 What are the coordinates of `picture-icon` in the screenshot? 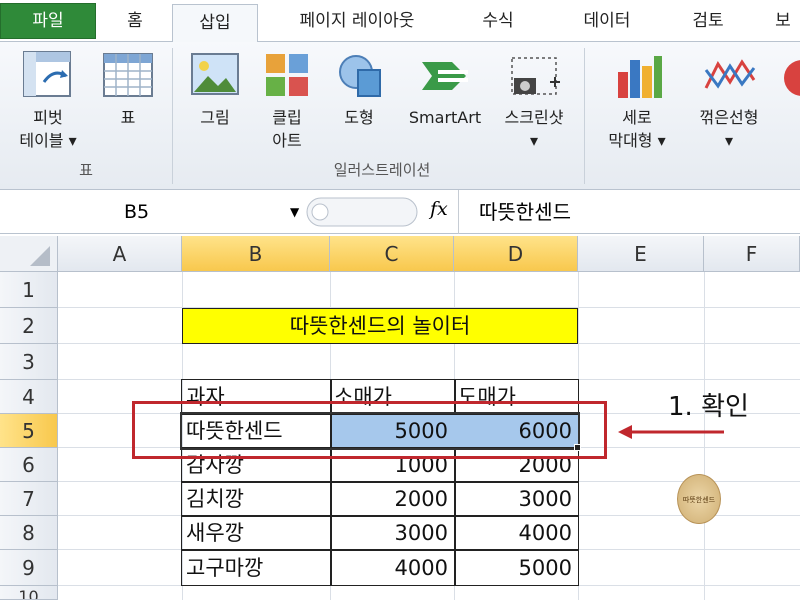 It's located at (215, 74).